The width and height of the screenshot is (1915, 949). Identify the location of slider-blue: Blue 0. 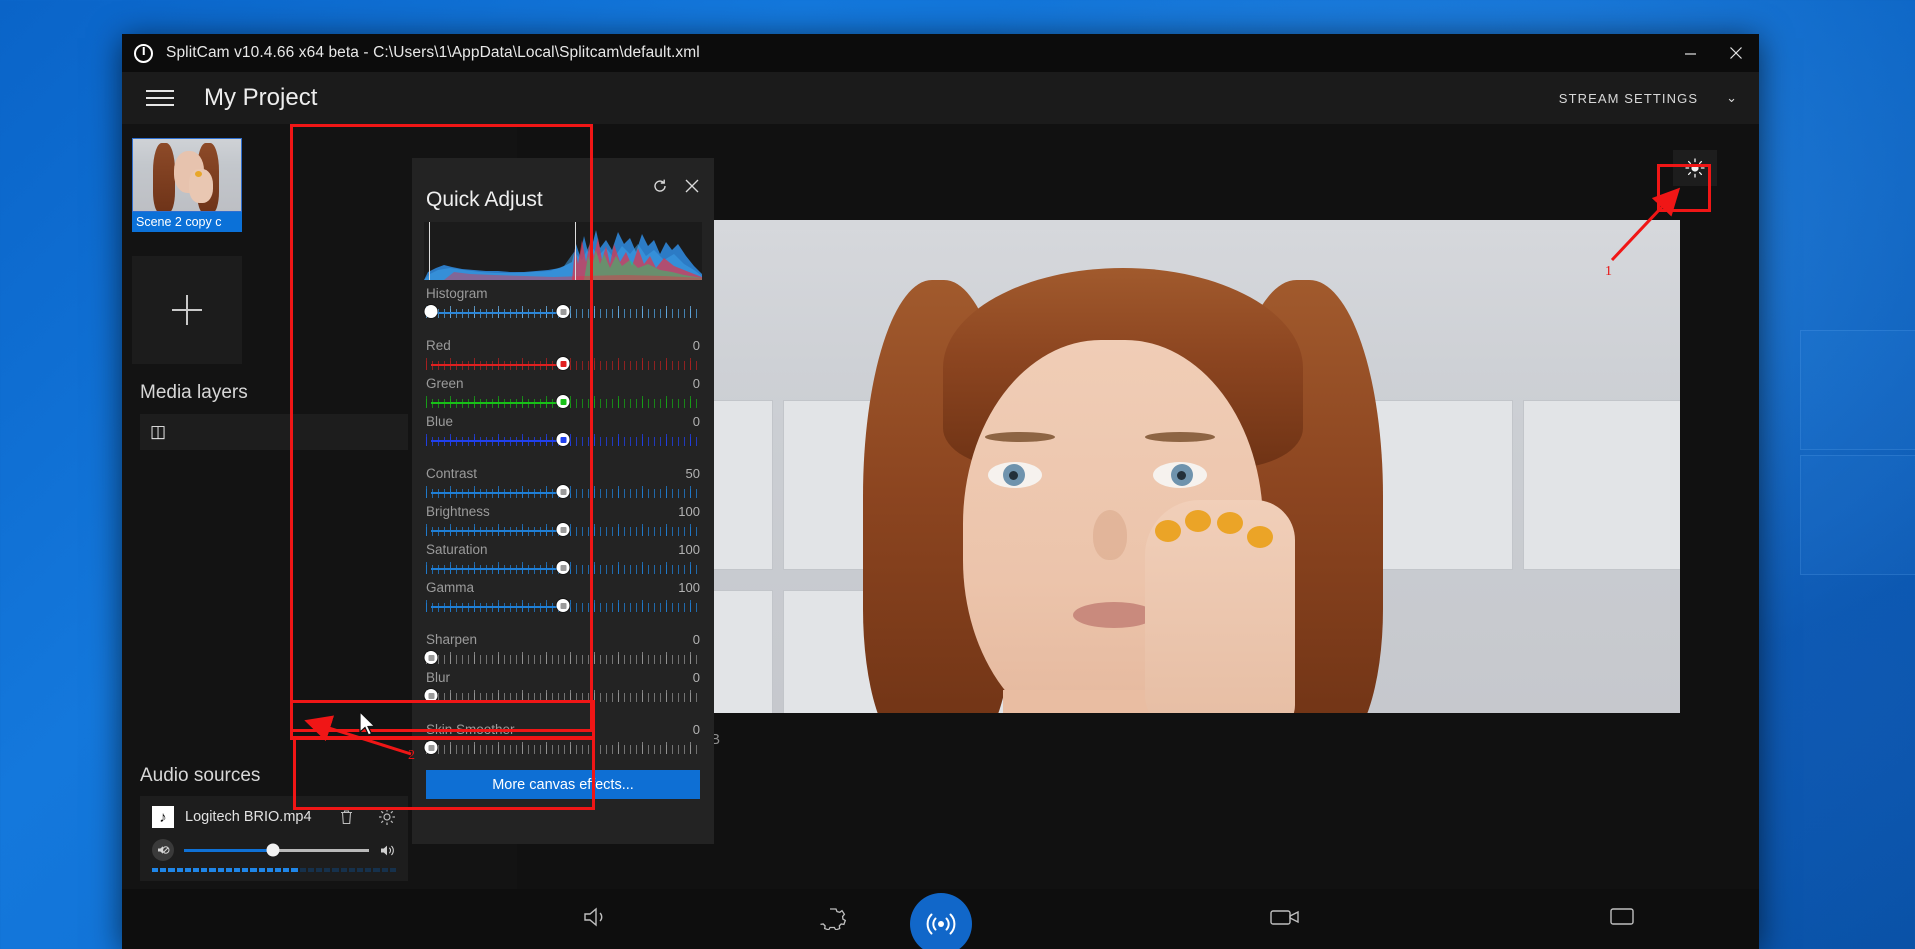
(563, 430).